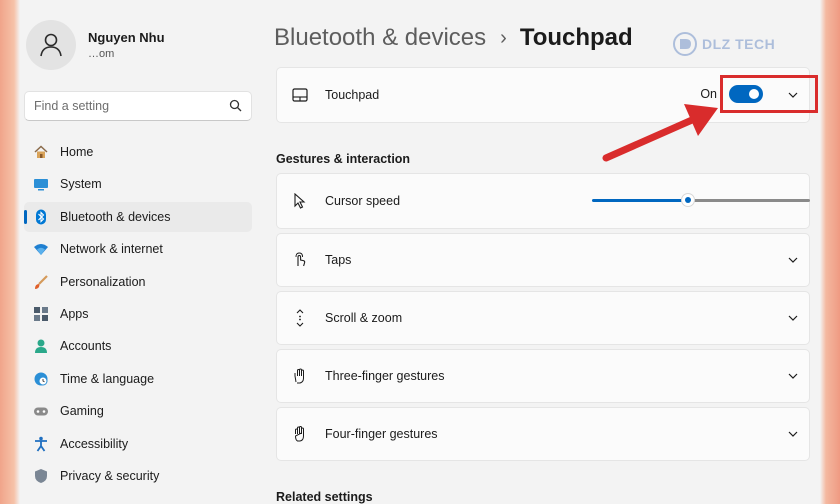  Describe the element at coordinates (352, 95) in the screenshot. I see `touchpad-label: Touchpad` at that location.